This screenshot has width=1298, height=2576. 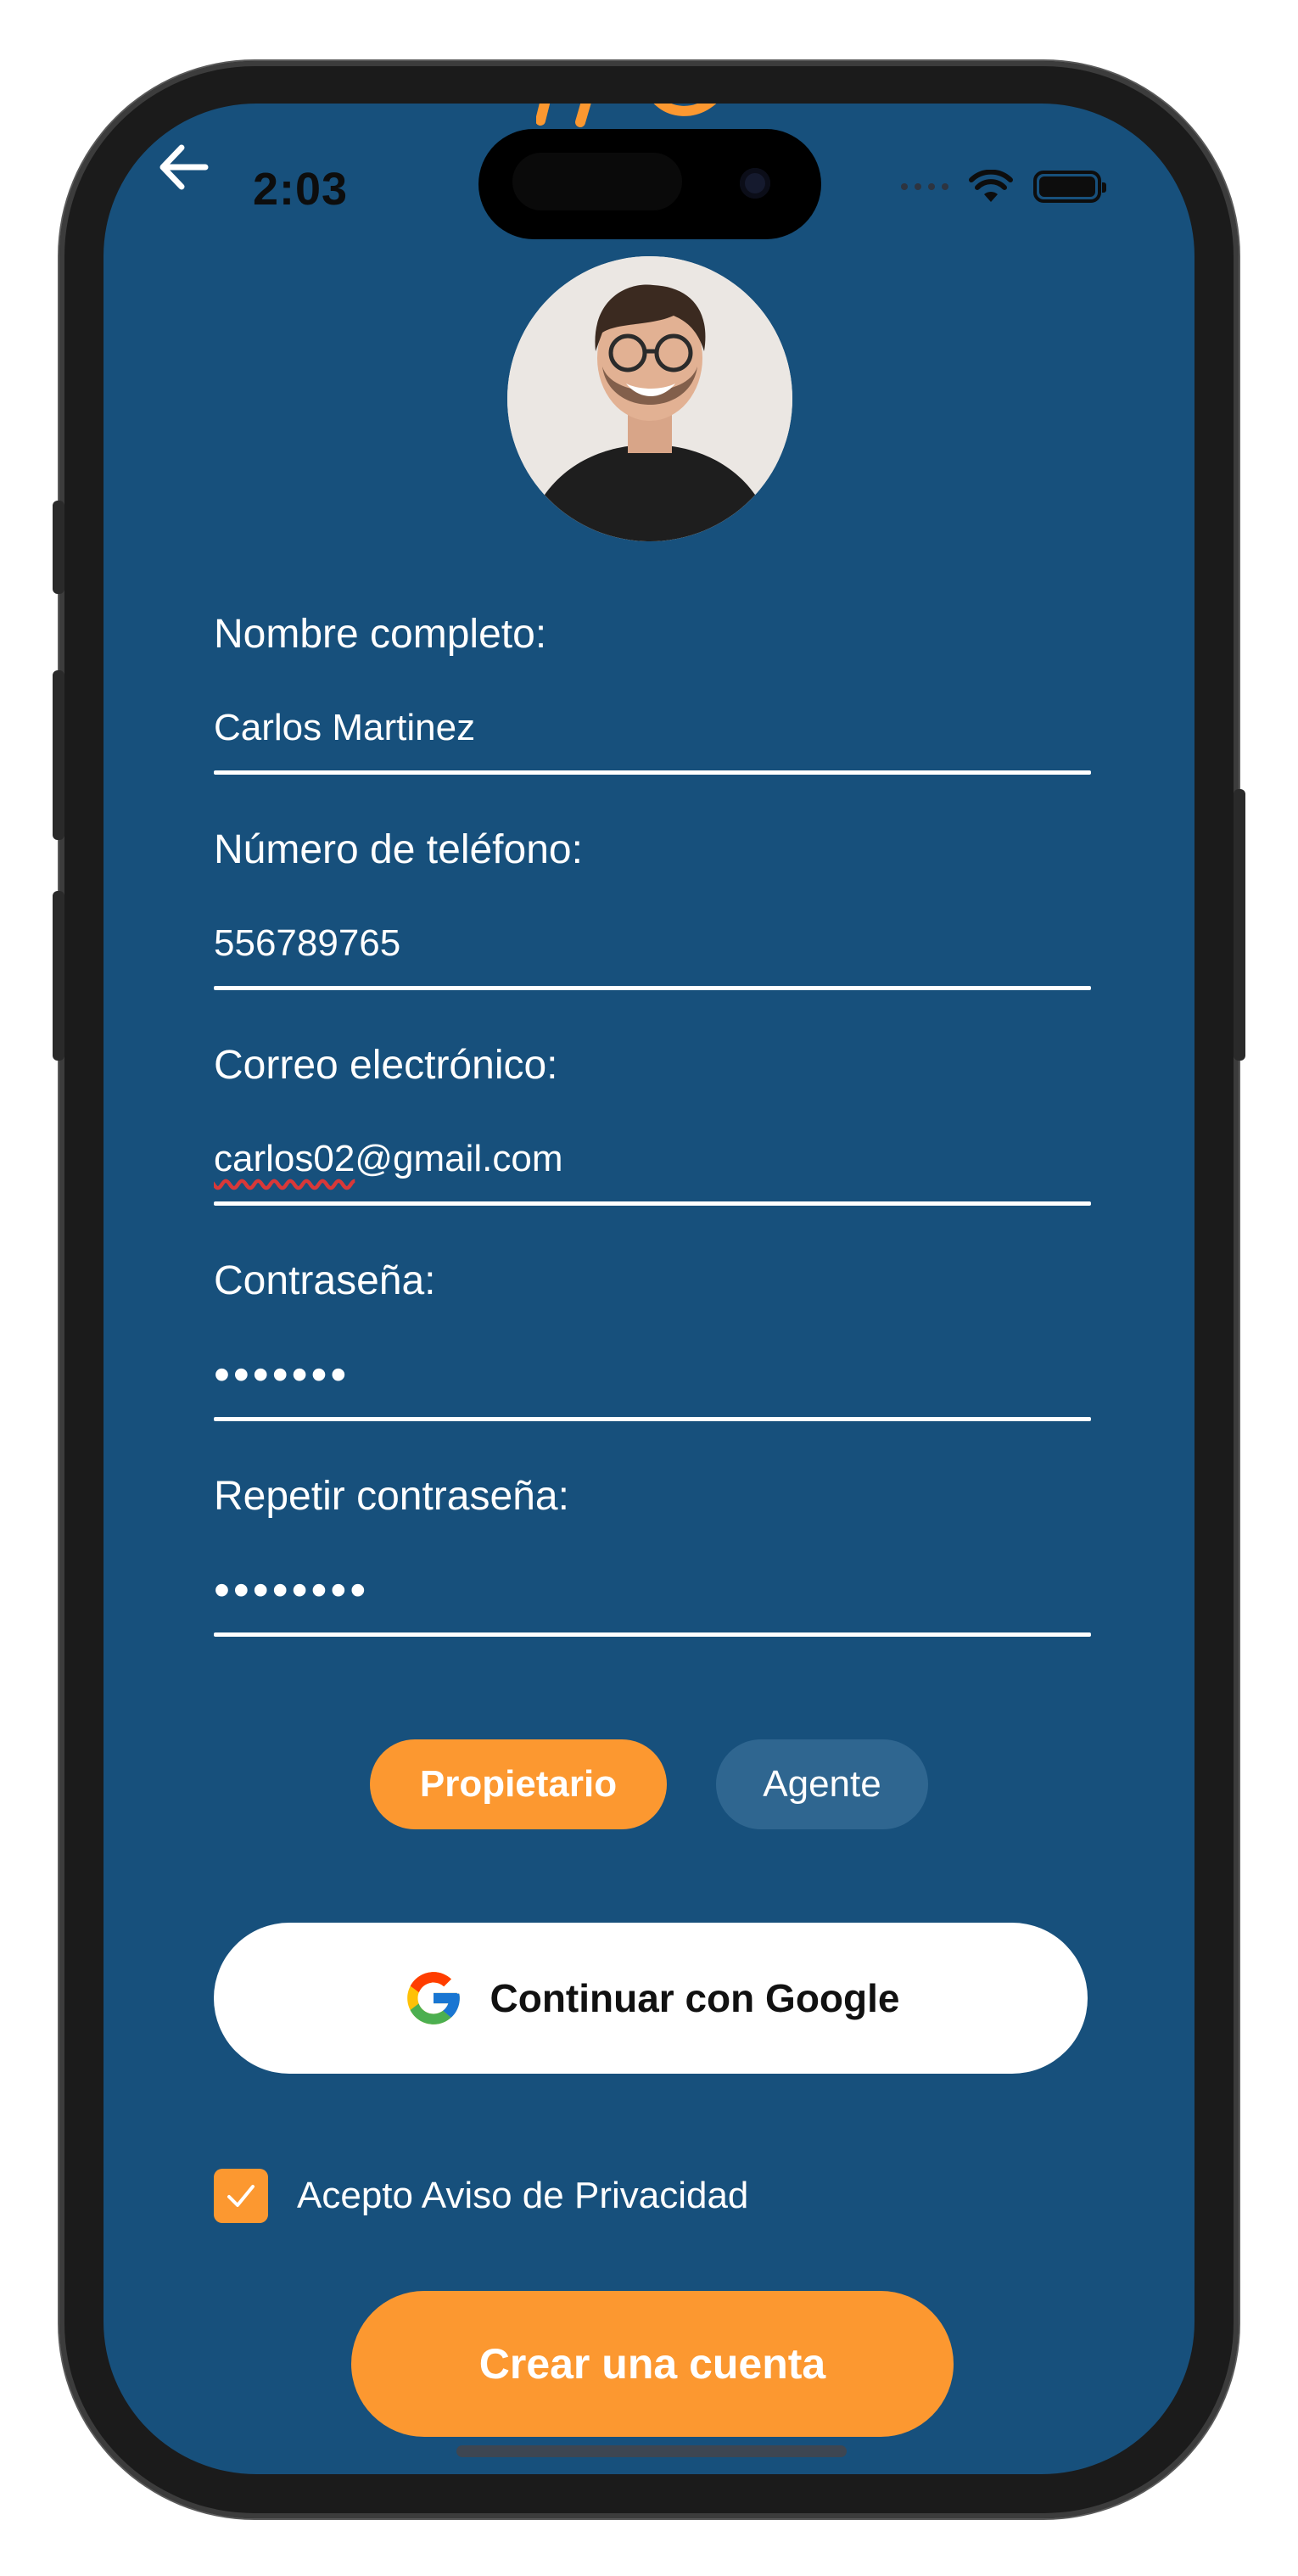 I want to click on create-account-button: Crear una cuenta, so click(x=652, y=2364).